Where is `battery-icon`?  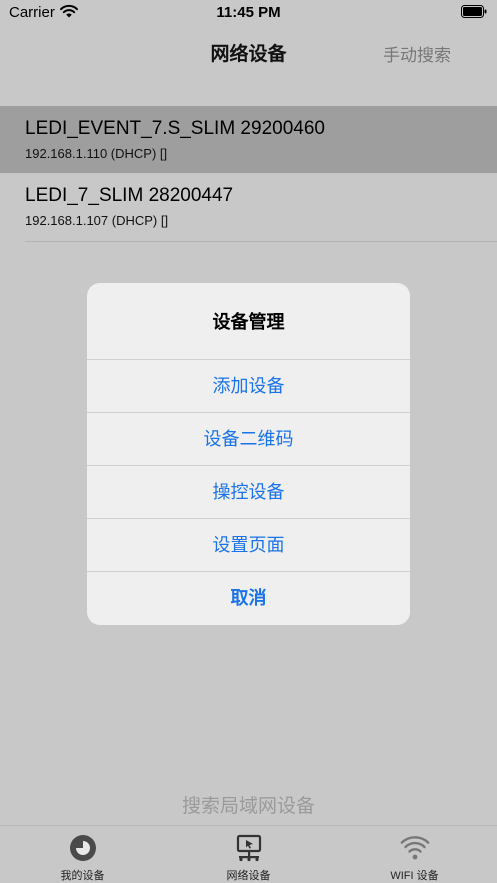 battery-icon is located at coordinates (474, 11).